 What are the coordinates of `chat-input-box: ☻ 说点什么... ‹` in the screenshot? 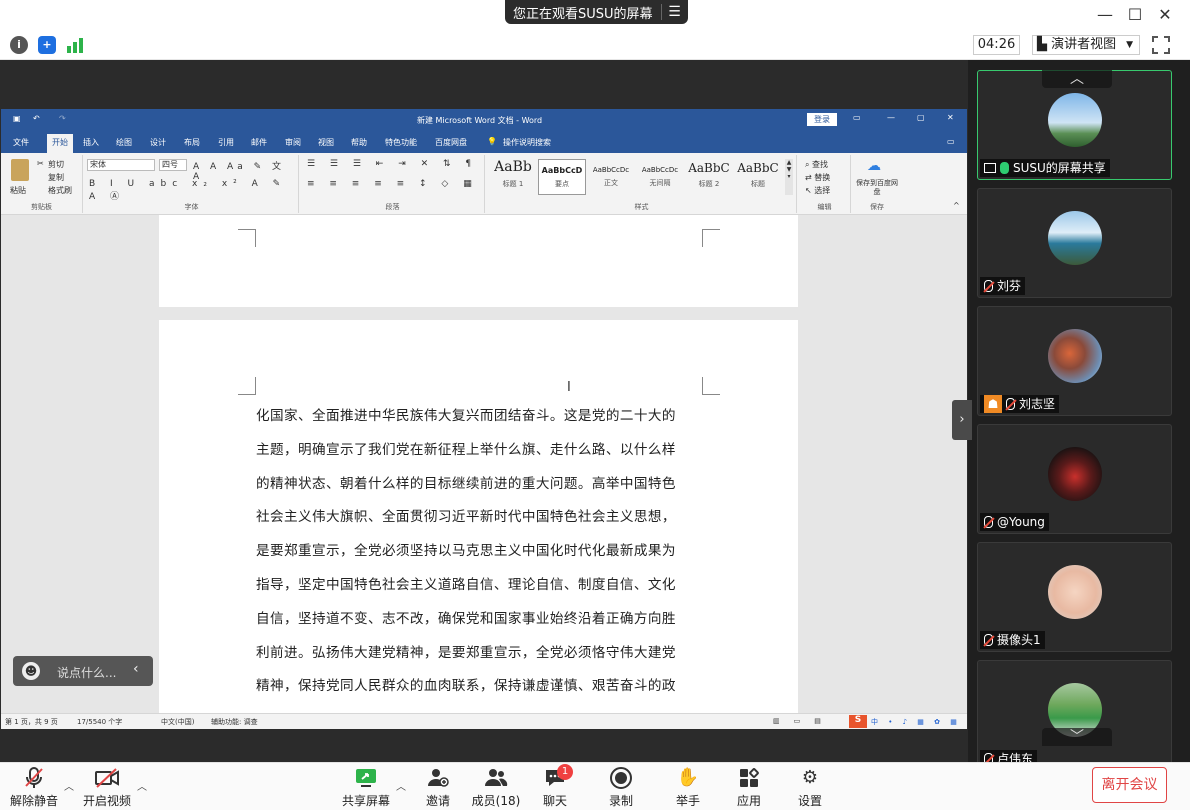 It's located at (83, 671).